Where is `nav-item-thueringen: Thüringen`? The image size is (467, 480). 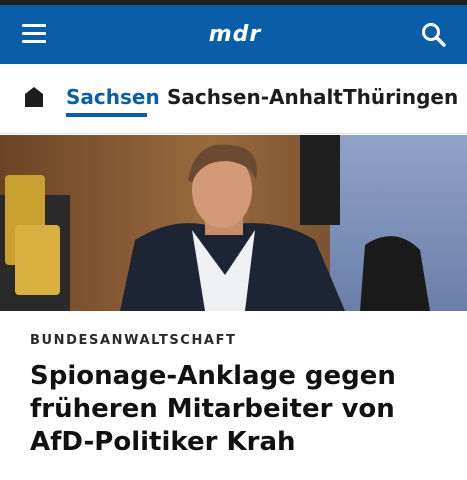 nav-item-thueringen: Thüringen is located at coordinates (400, 100).